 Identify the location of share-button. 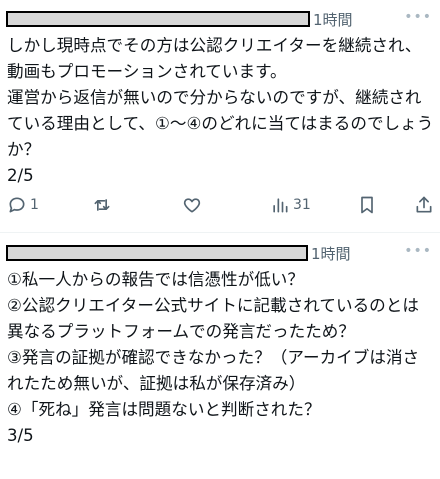
(424, 205).